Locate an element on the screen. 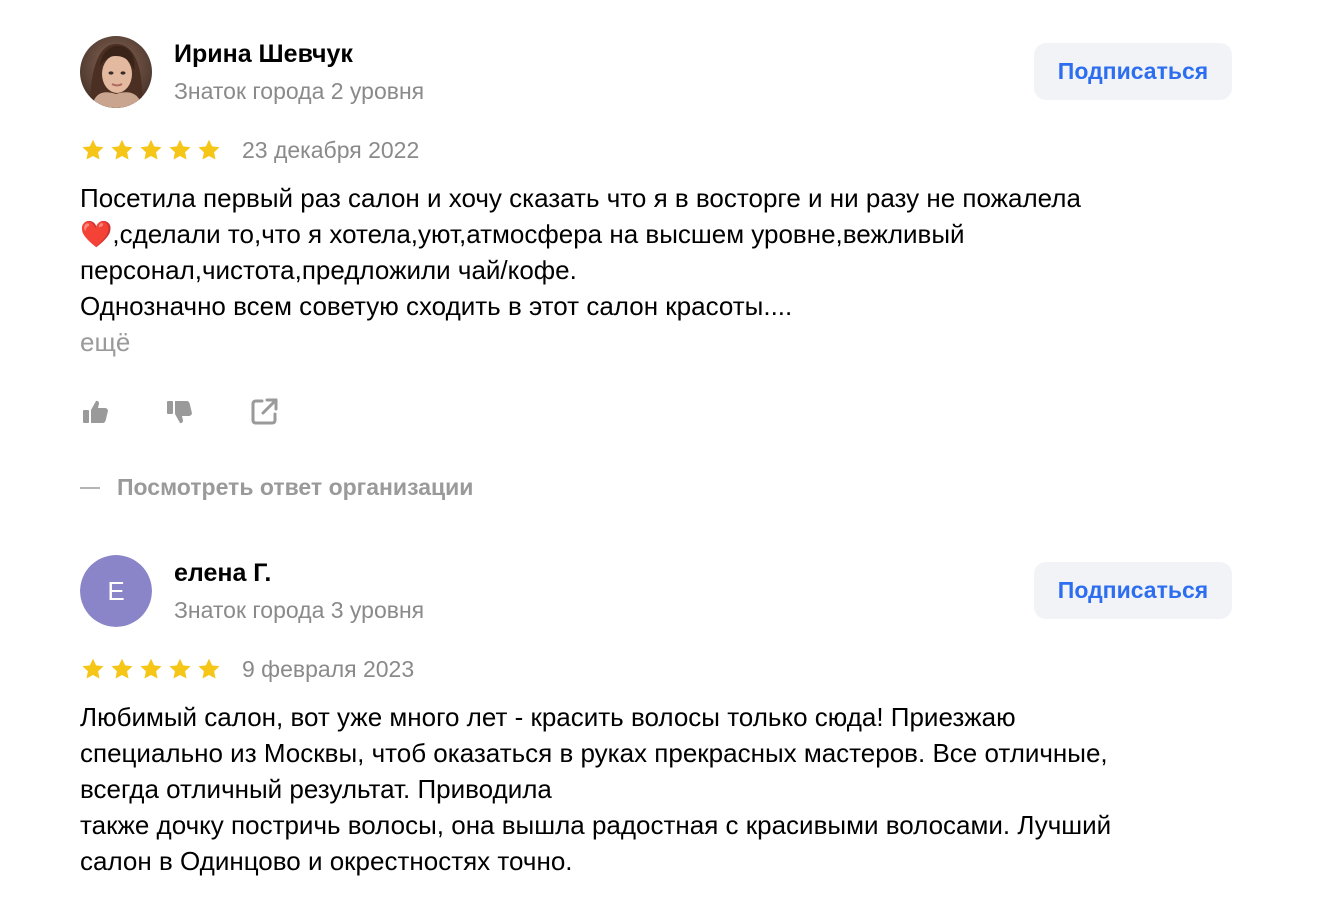  review-actions is located at coordinates (656, 412).